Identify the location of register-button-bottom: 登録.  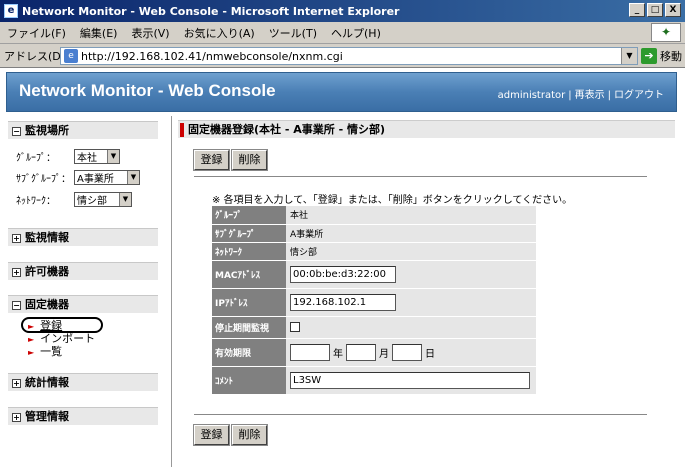
(211, 435).